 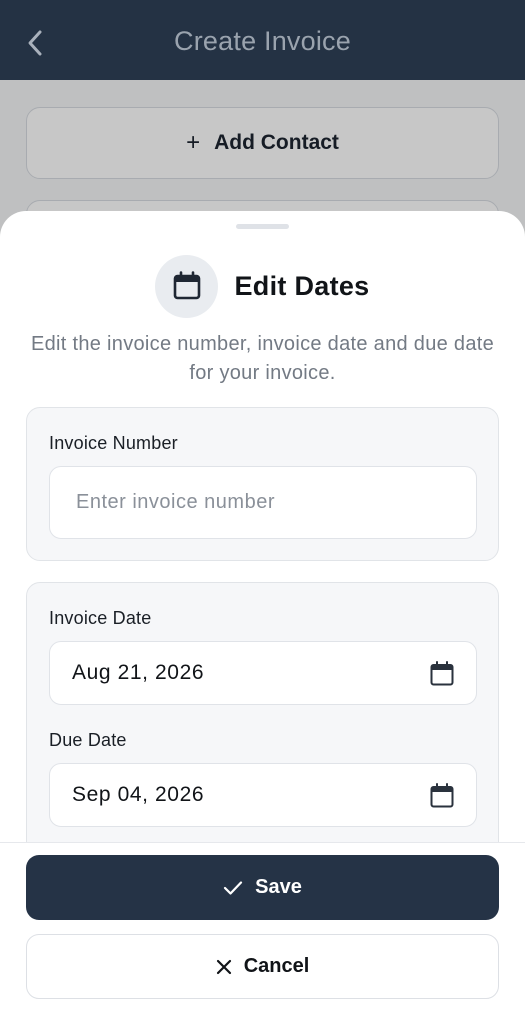 I want to click on save-label: Save, so click(x=278, y=887).